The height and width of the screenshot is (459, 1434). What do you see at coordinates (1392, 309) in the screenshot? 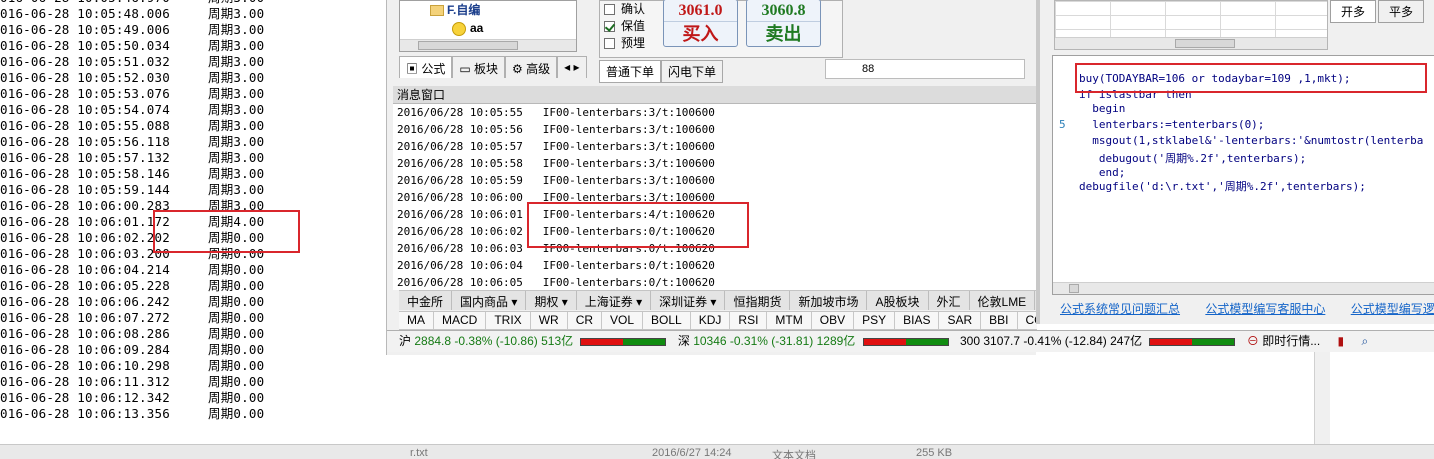
I see `link-writing: 公式模型编写逻` at bounding box center [1392, 309].